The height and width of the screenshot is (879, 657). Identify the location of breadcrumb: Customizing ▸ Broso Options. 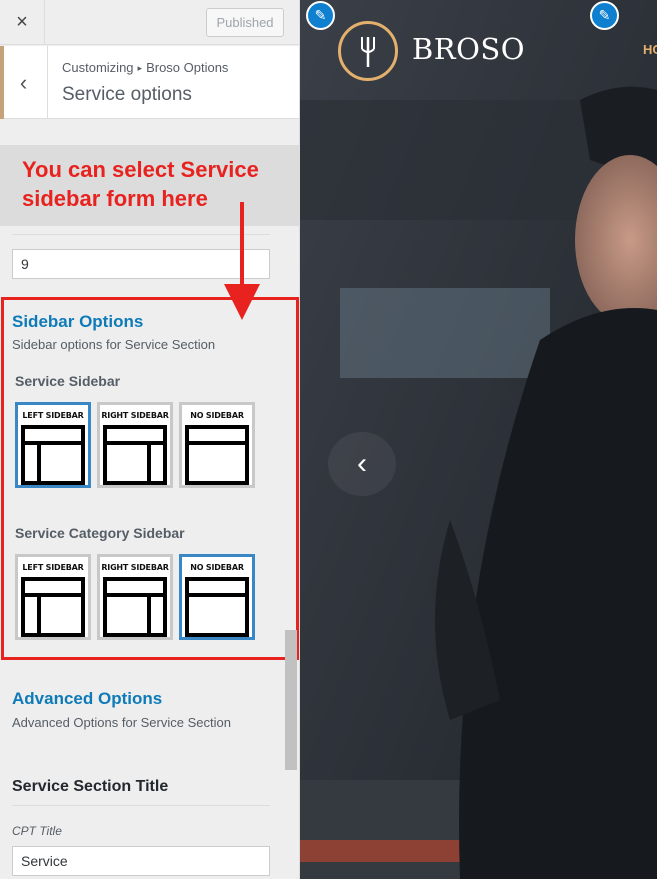
(145, 67).